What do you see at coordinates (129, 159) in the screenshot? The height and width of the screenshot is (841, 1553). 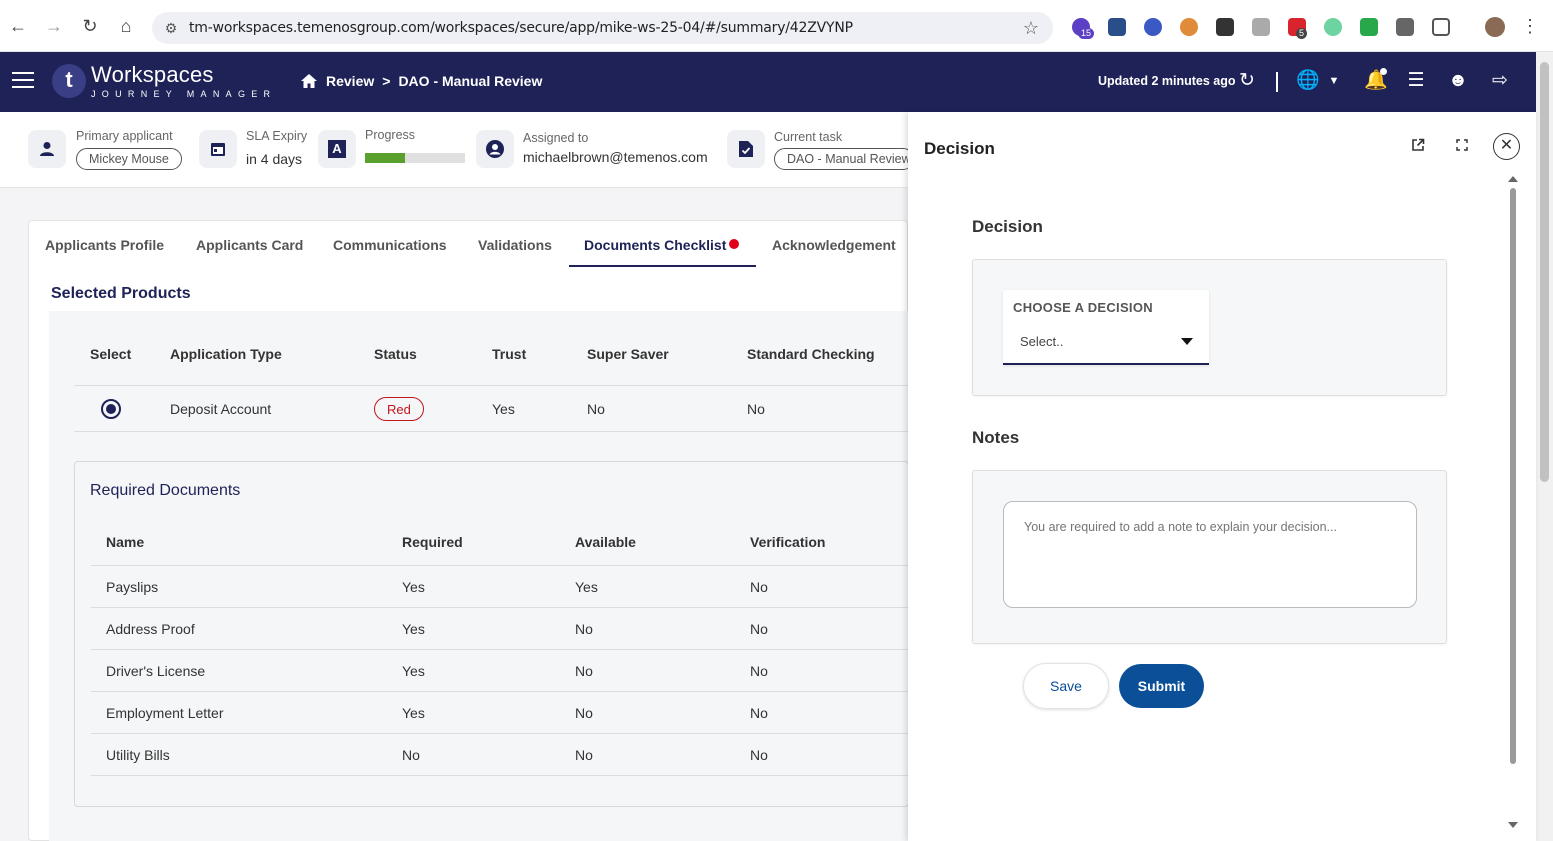 I see `primary-applicant-chip: Mickey Mouse` at bounding box center [129, 159].